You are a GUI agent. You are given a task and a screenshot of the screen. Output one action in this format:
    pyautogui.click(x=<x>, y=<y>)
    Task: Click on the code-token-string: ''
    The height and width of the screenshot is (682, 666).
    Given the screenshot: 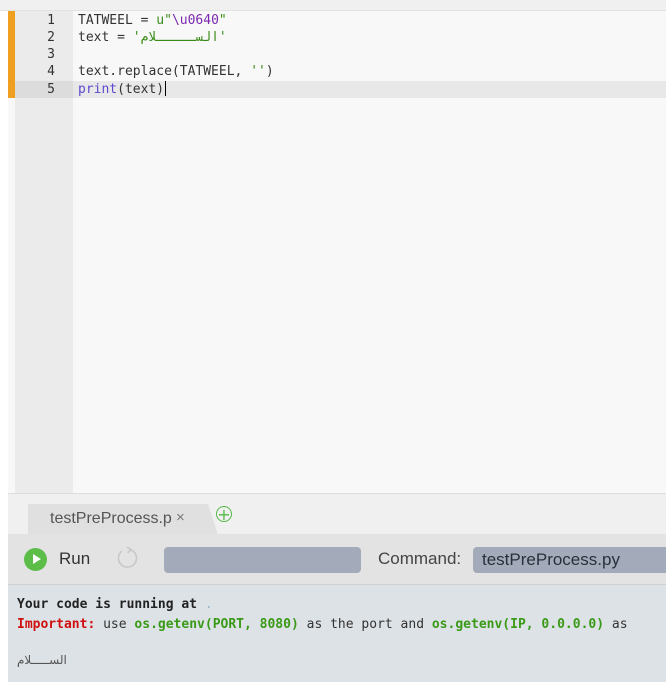 What is the action you would take?
    pyautogui.click(x=258, y=71)
    